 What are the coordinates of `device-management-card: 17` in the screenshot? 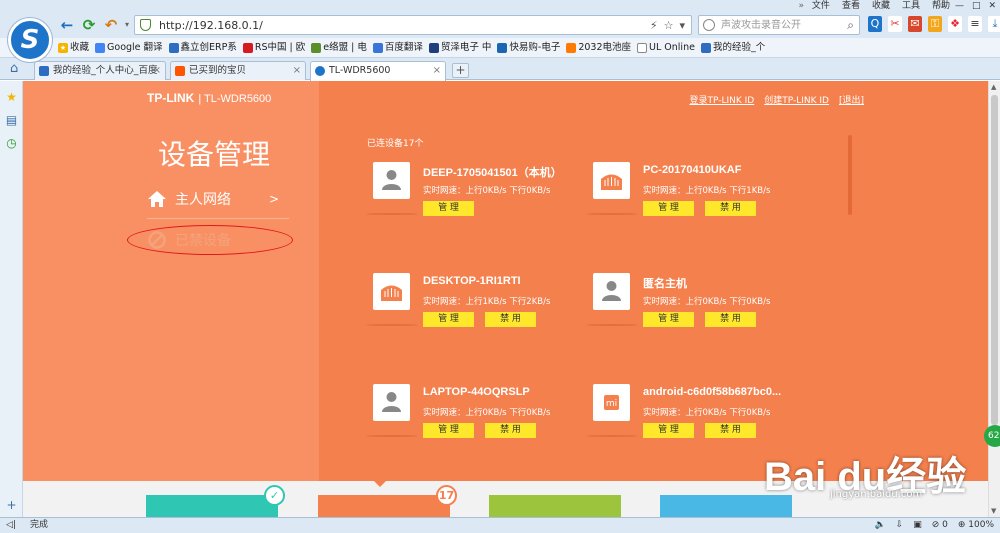 It's located at (387, 501).